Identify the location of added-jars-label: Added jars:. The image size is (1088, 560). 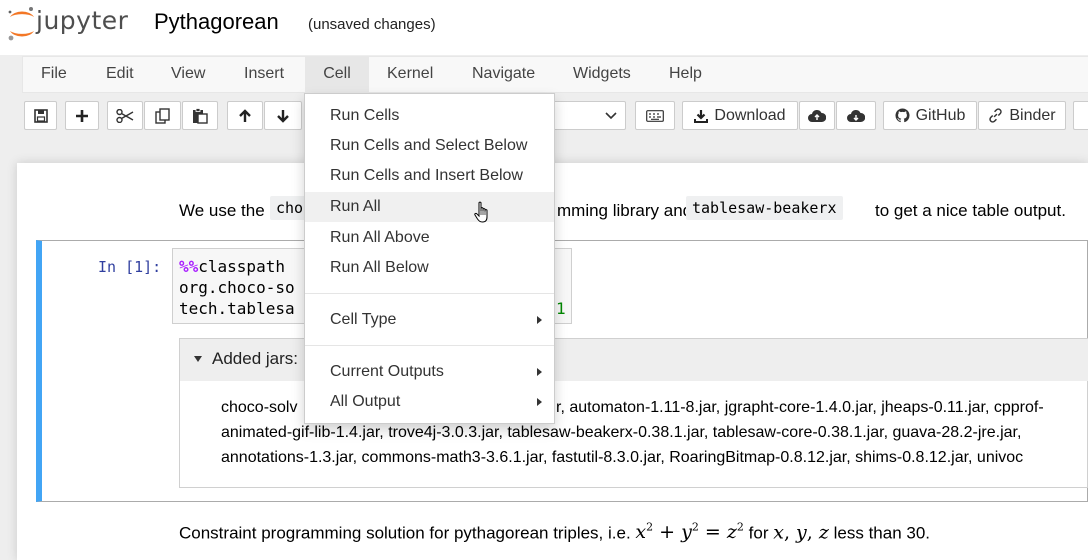
(255, 358).